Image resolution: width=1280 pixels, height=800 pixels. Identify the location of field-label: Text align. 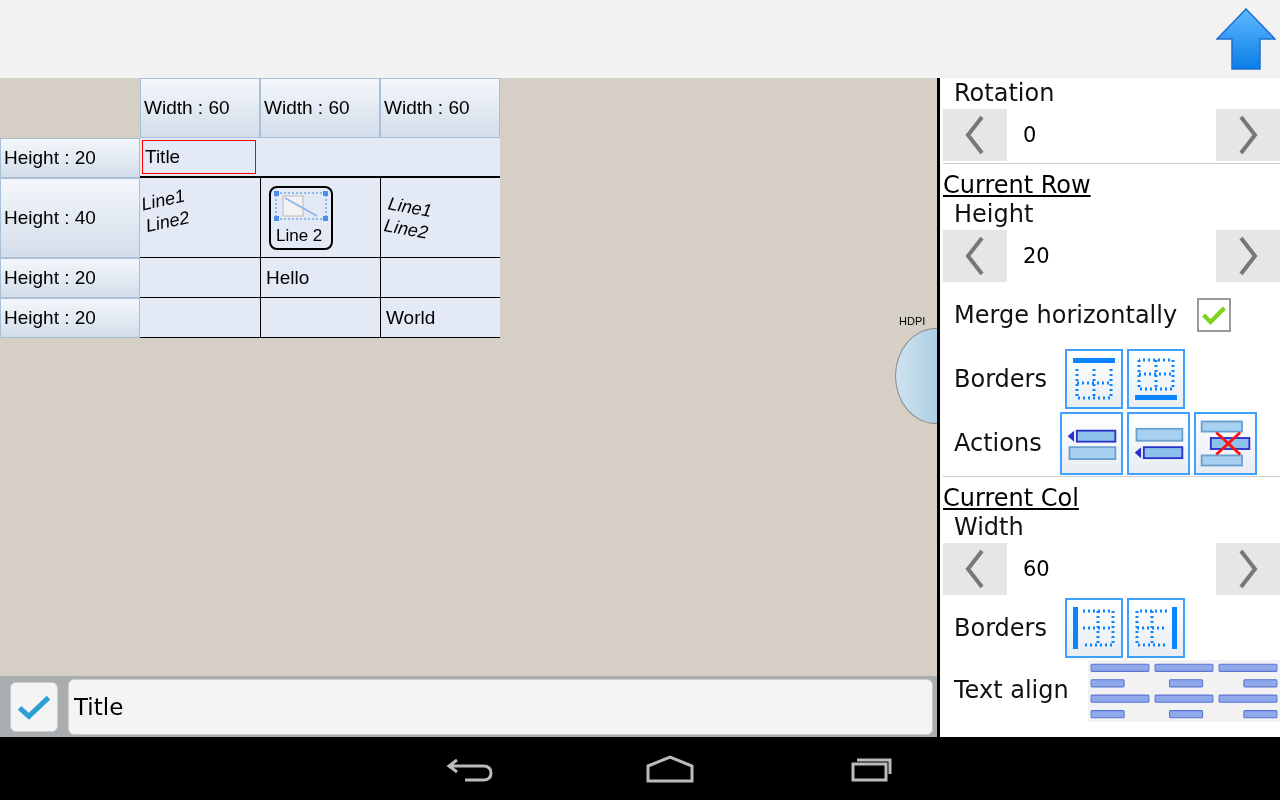
(1011, 689).